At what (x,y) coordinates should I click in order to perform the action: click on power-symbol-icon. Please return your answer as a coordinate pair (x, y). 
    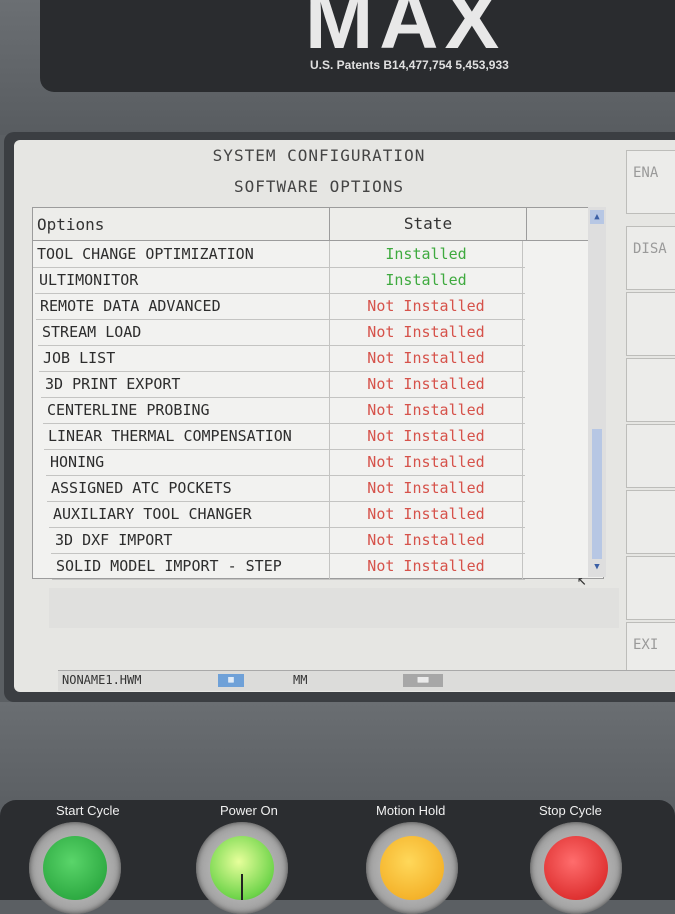
    Looking at the image, I should click on (242, 887).